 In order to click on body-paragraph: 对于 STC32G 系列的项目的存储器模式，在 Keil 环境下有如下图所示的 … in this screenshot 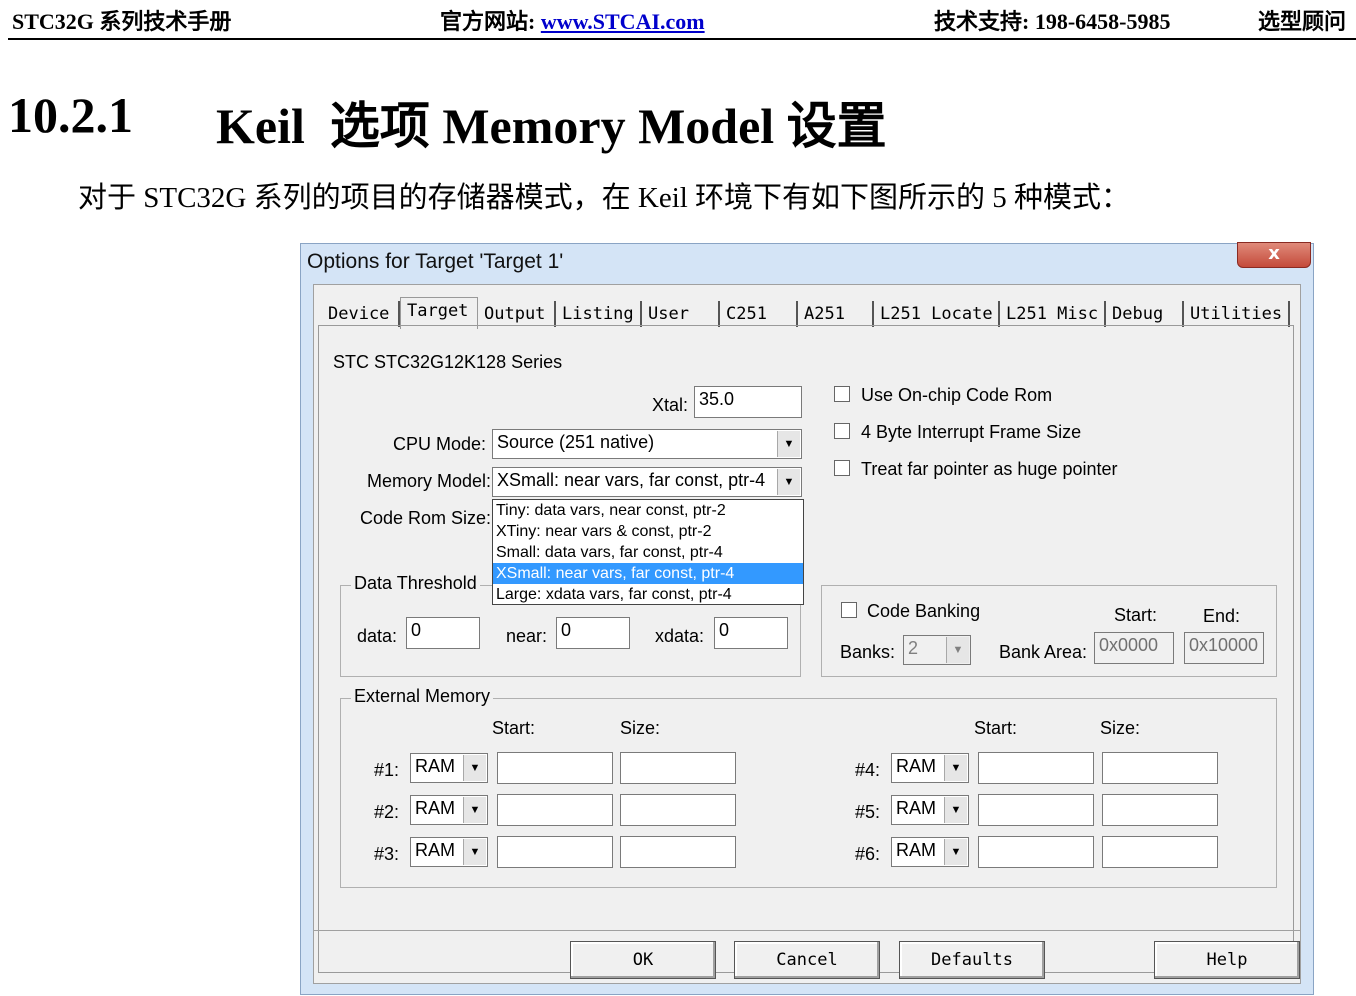, I will do `click(604, 198)`.